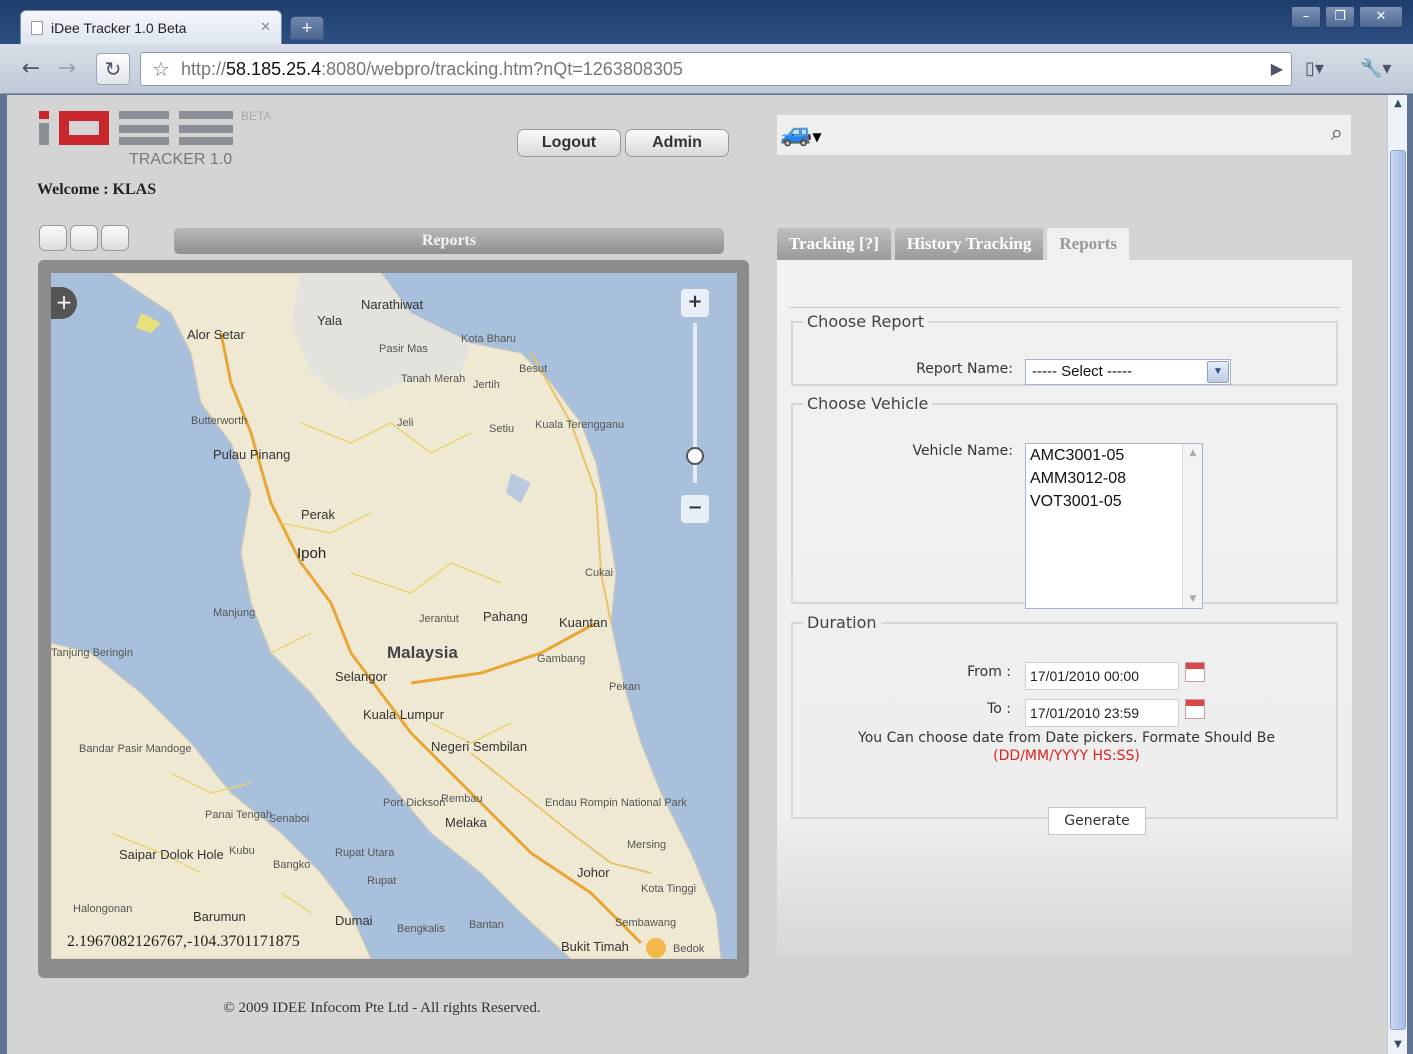 The height and width of the screenshot is (1054, 1413). Describe the element at coordinates (1375, 68) in the screenshot. I see `wrench-menu-icon: 🔧▾` at that location.